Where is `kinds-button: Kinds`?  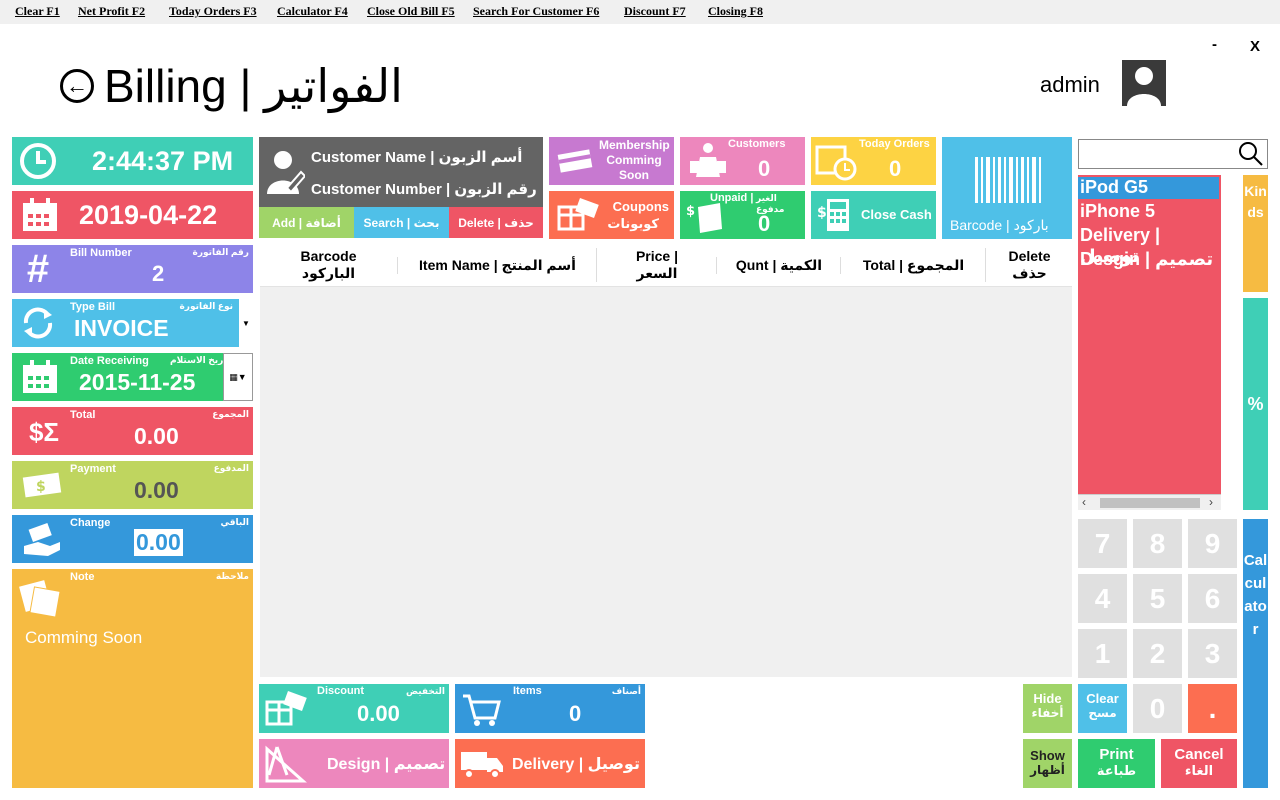
kinds-button: Kinds is located at coordinates (1255, 233).